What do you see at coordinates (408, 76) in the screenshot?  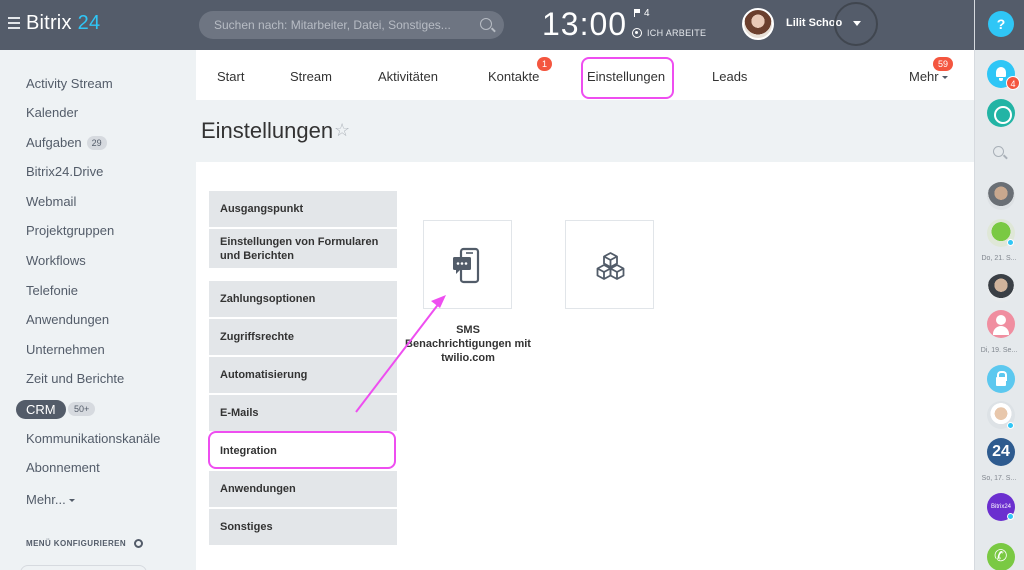 I see `tab-aktivitaeten: Aktivitäten` at bounding box center [408, 76].